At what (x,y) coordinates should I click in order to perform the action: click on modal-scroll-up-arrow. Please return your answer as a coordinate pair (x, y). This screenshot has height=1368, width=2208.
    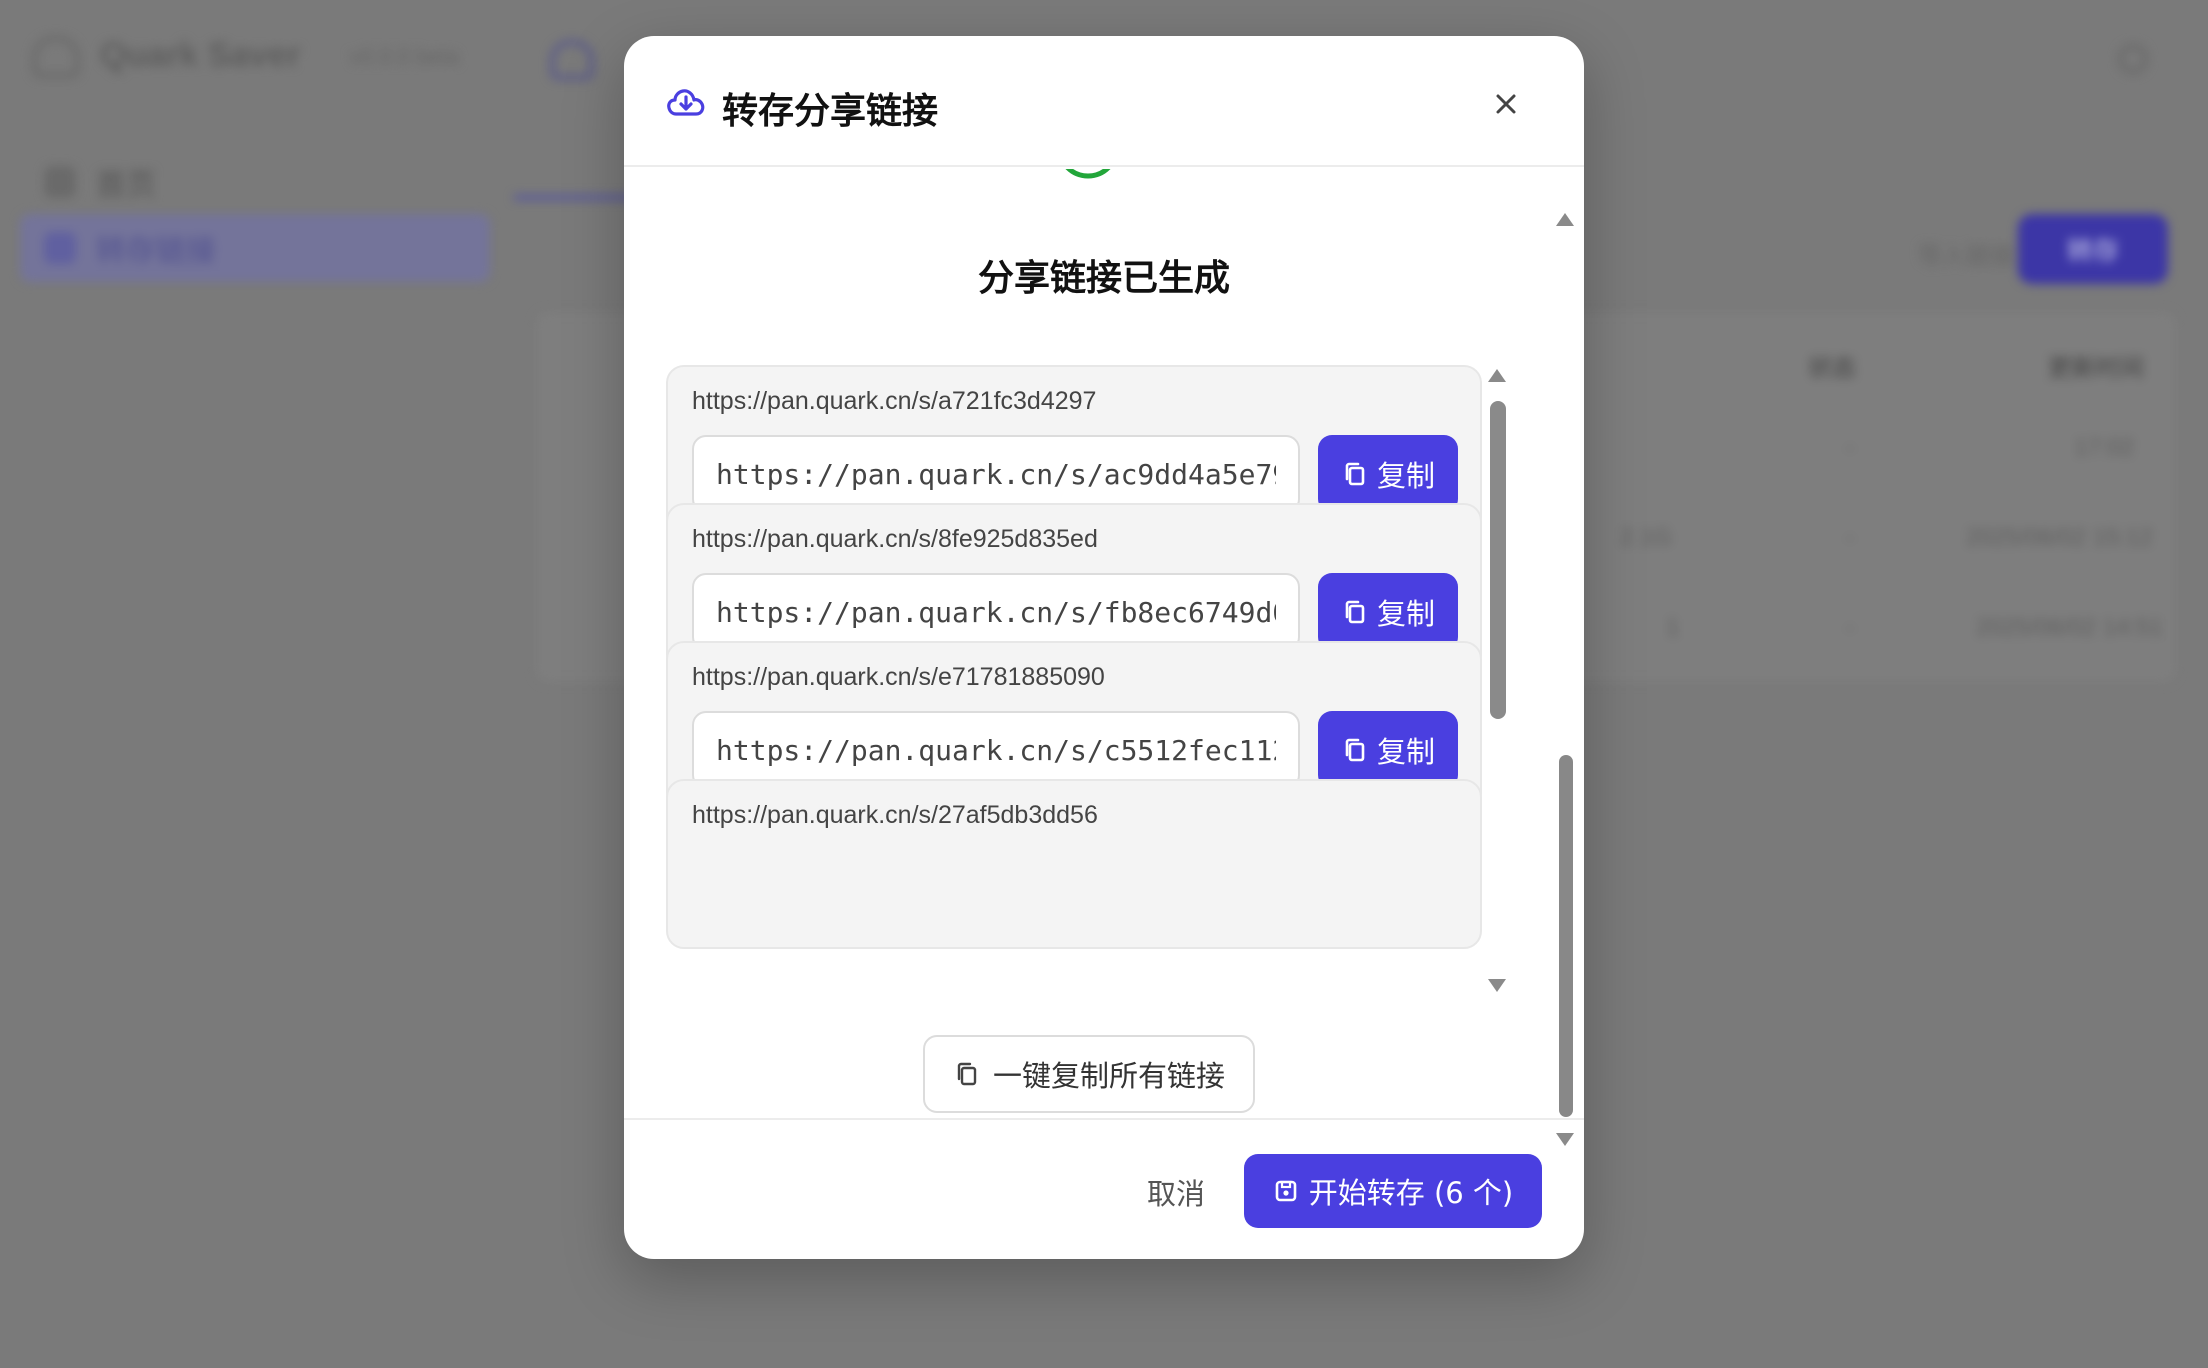
    Looking at the image, I should click on (1565, 219).